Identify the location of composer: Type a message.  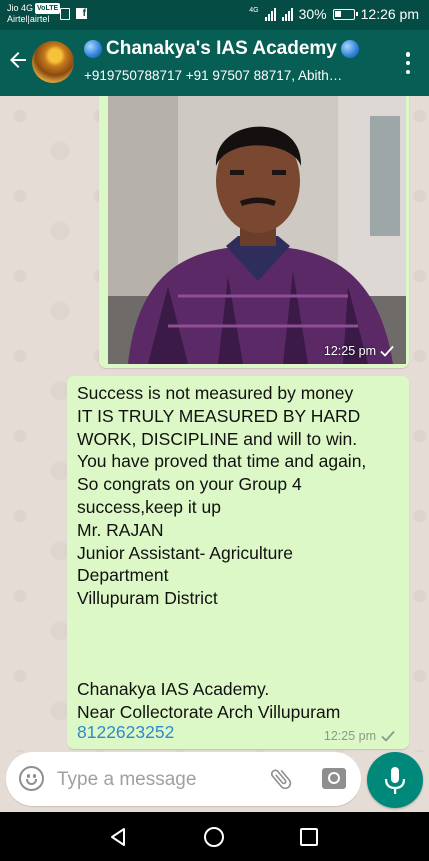
(214, 782).